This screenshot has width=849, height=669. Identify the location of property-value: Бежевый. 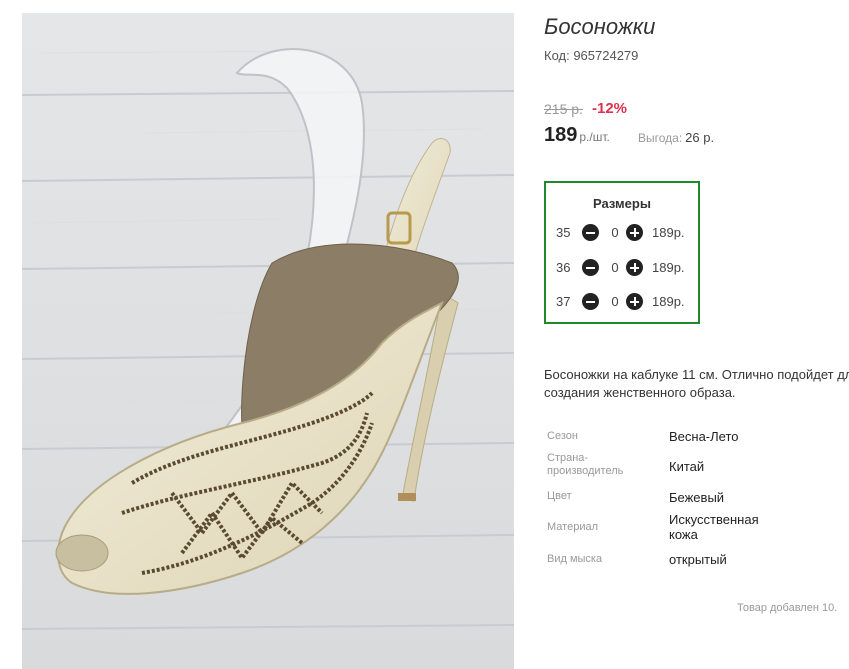
(697, 497).